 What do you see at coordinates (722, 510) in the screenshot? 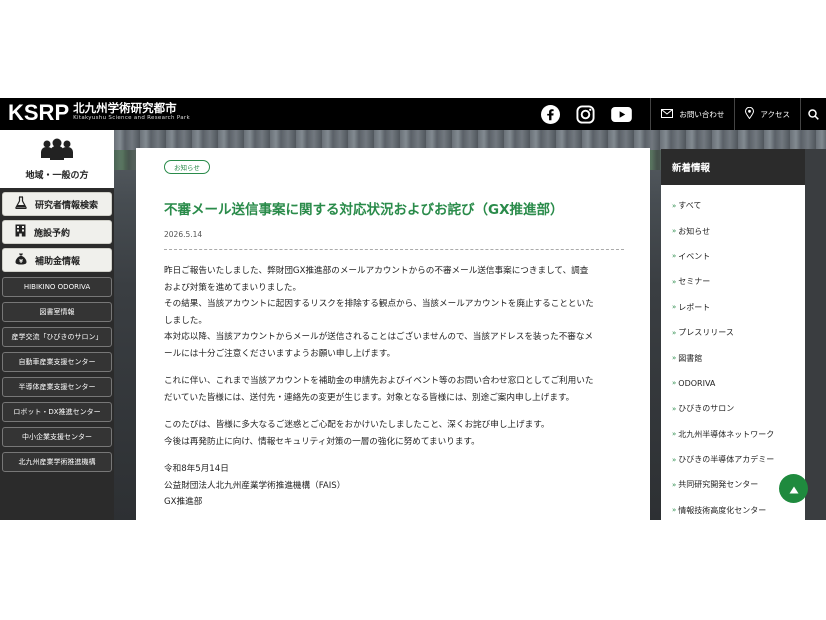
I see `news-category-label: 情報技術高度化センター` at bounding box center [722, 510].